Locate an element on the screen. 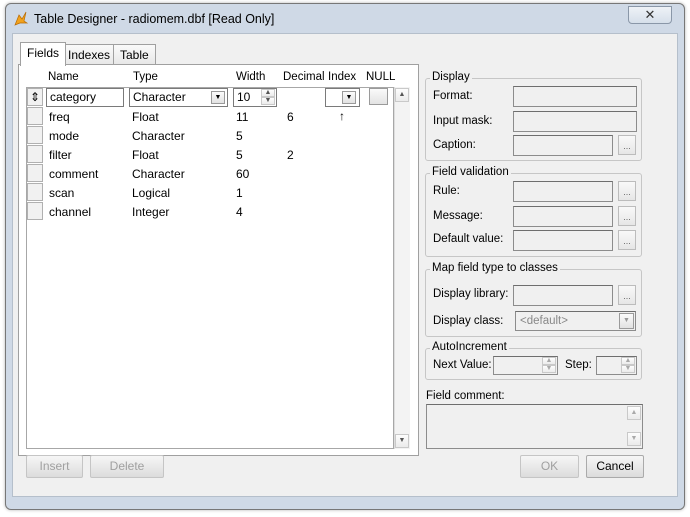  row-mover-handle: ⇕ is located at coordinates (35, 97).